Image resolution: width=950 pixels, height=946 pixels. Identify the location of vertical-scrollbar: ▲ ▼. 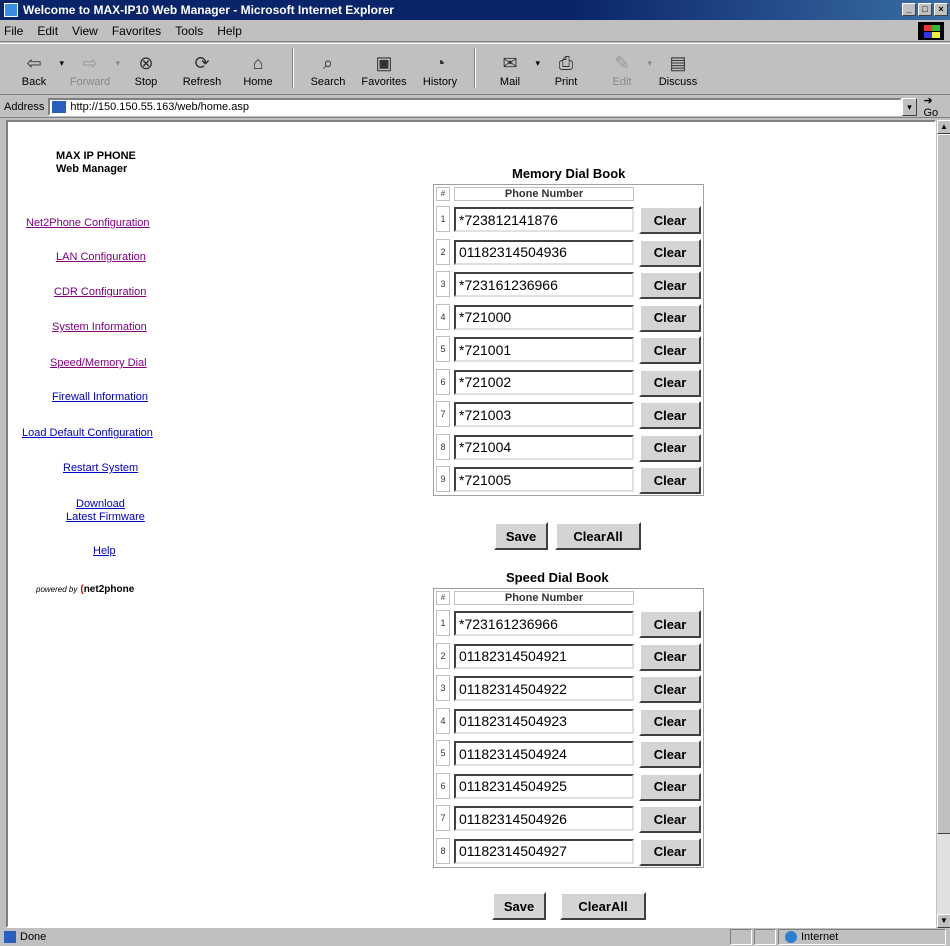
(943, 524).